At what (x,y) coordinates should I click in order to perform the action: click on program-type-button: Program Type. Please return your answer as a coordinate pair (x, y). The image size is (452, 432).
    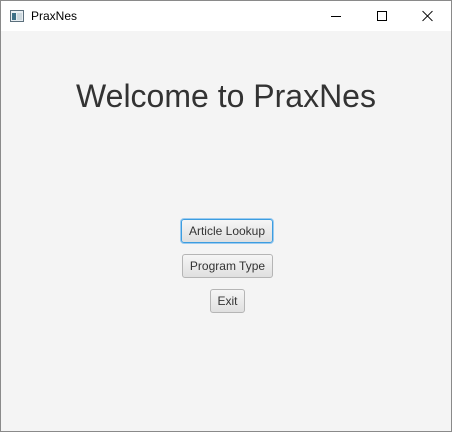
    Looking at the image, I should click on (227, 266).